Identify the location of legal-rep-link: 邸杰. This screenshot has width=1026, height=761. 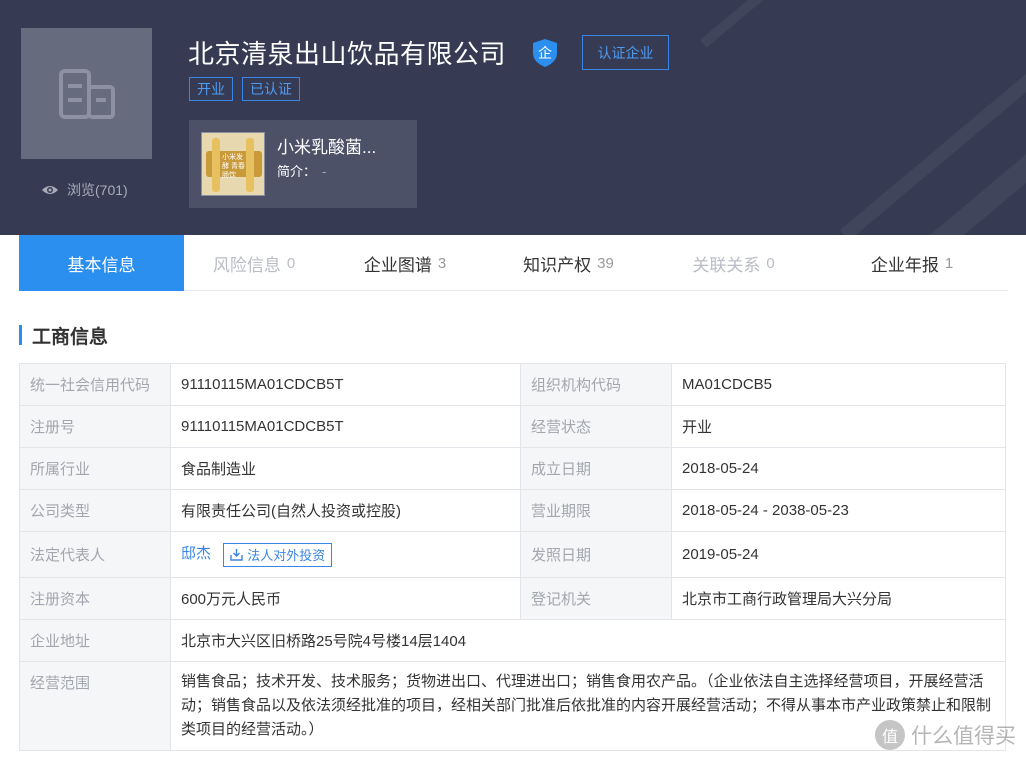
(196, 553).